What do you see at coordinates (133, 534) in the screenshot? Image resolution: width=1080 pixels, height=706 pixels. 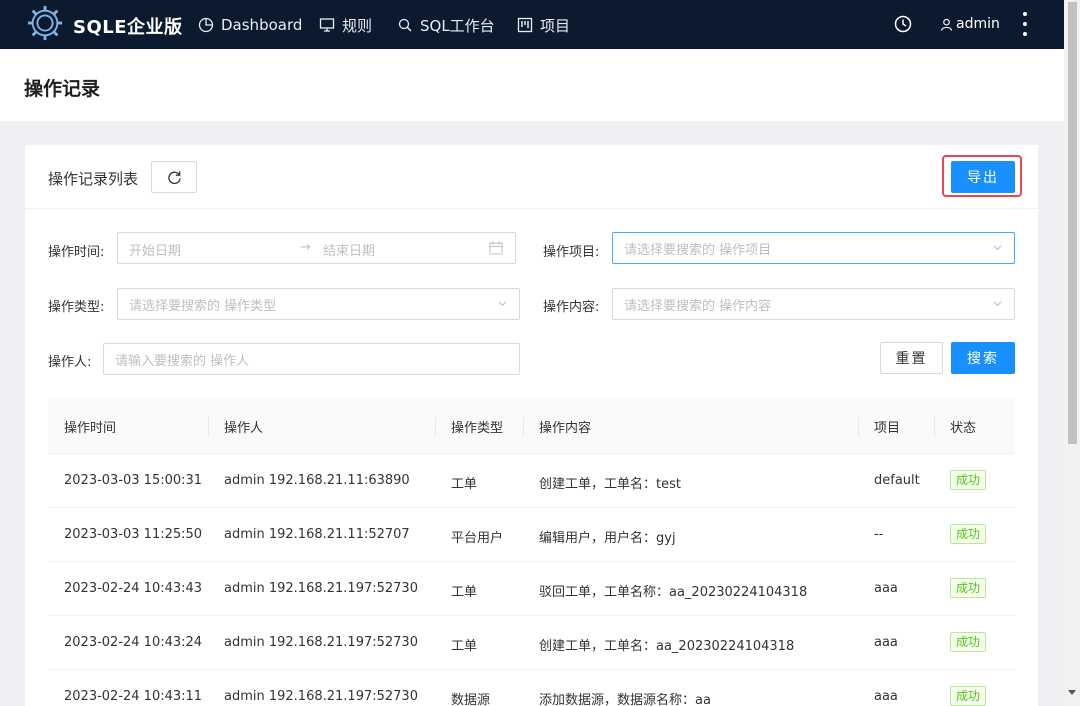 I see `cell-time: 2023-03-03 11:25:50` at bounding box center [133, 534].